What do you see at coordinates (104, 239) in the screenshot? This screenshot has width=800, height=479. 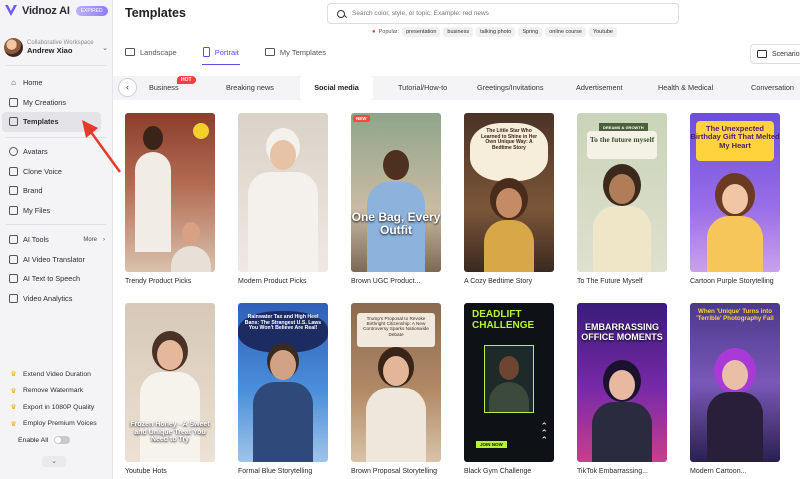 I see `chevron-right-icon: ›` at bounding box center [104, 239].